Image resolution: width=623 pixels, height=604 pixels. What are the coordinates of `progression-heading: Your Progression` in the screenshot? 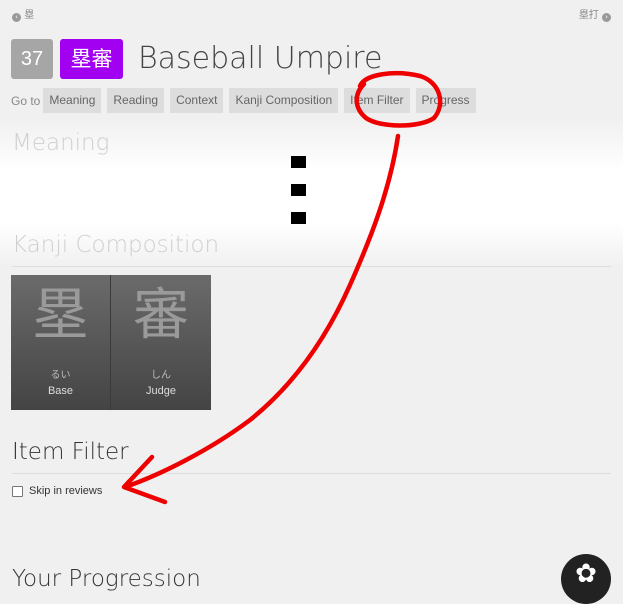 It's located at (106, 579).